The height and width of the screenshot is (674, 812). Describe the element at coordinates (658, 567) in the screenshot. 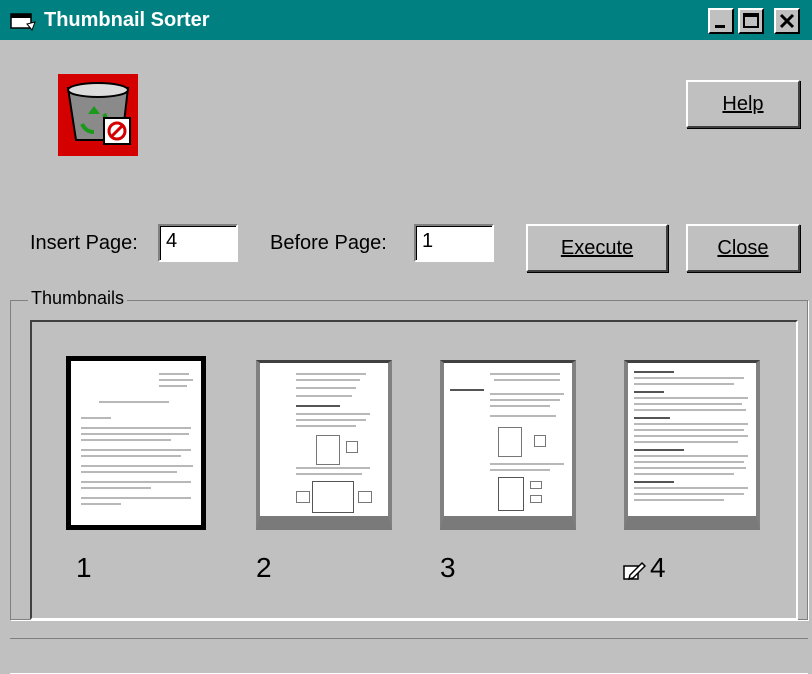

I see `page-number-4: 4` at that location.